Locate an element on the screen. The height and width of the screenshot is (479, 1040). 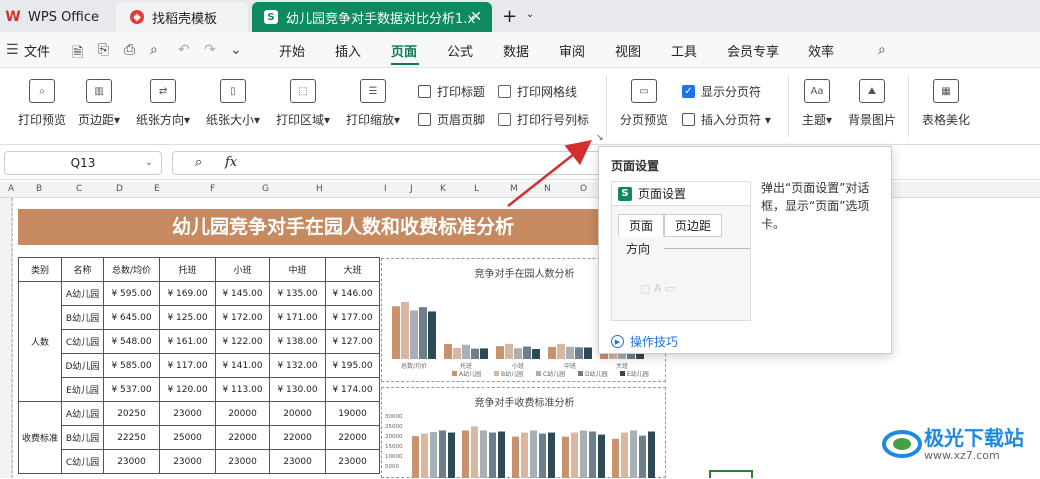
menu-file: 文件 is located at coordinates (37, 50).